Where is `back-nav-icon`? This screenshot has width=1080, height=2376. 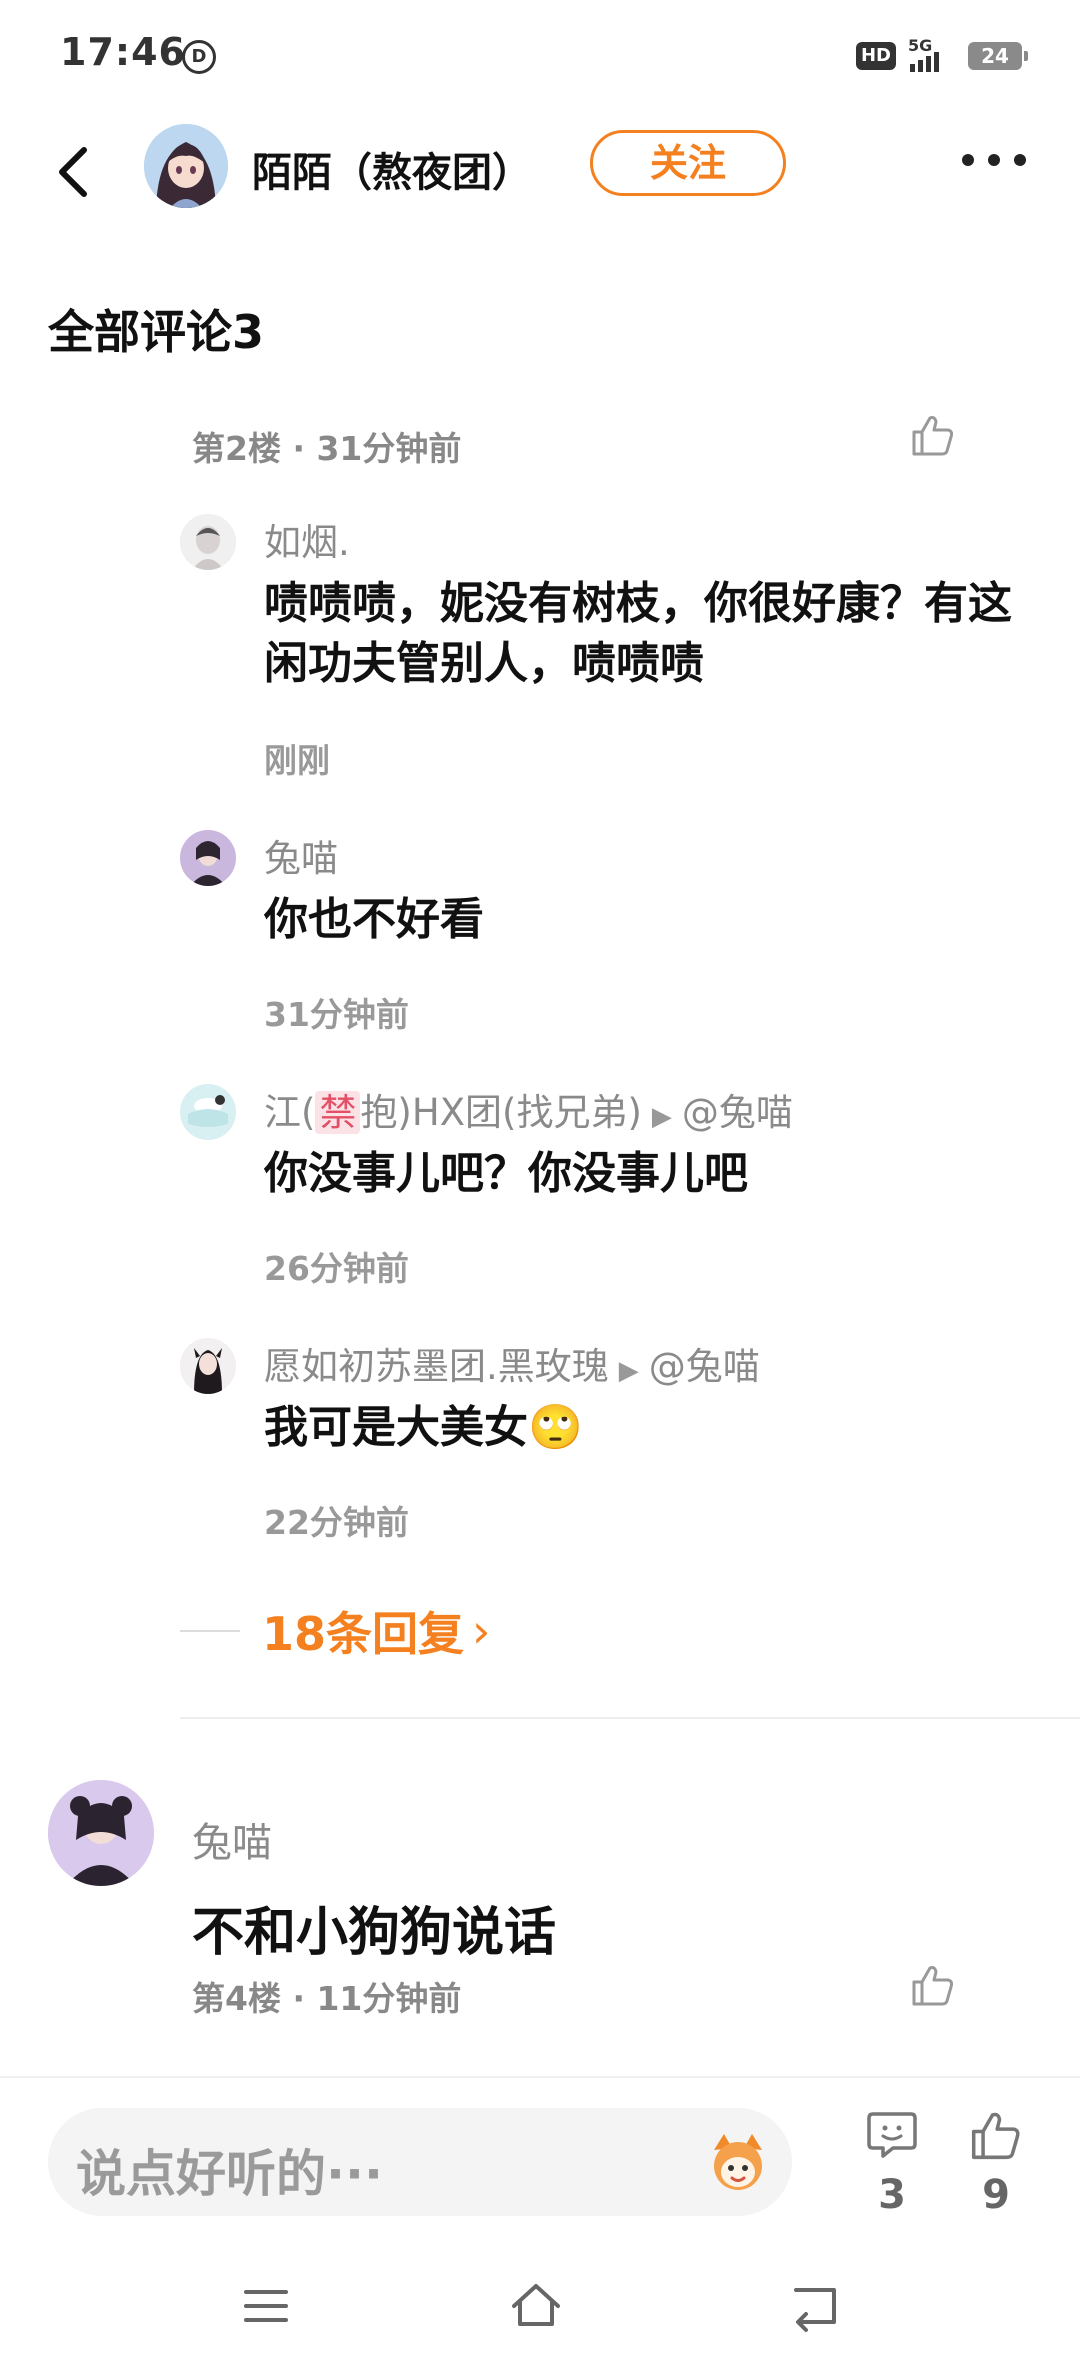
back-nav-icon is located at coordinates (816, 2306).